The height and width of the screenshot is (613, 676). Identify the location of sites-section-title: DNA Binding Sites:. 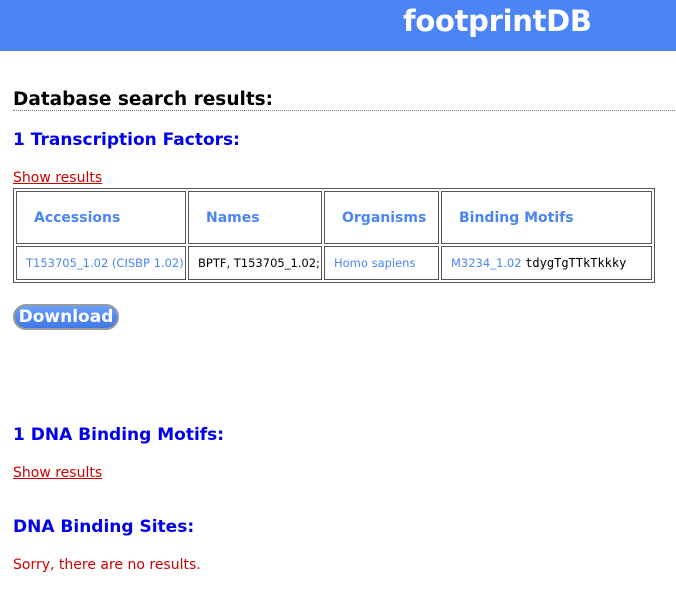
(104, 527).